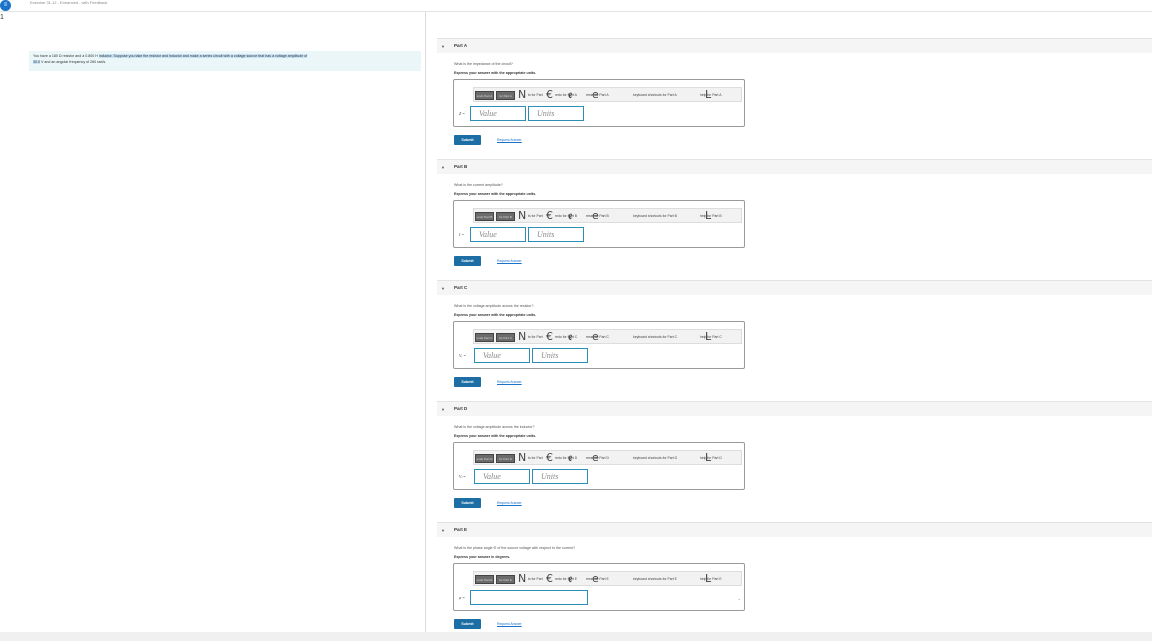 The height and width of the screenshot is (641, 1152). Describe the element at coordinates (711, 216) in the screenshot. I see `help-link: help for Part B` at that location.